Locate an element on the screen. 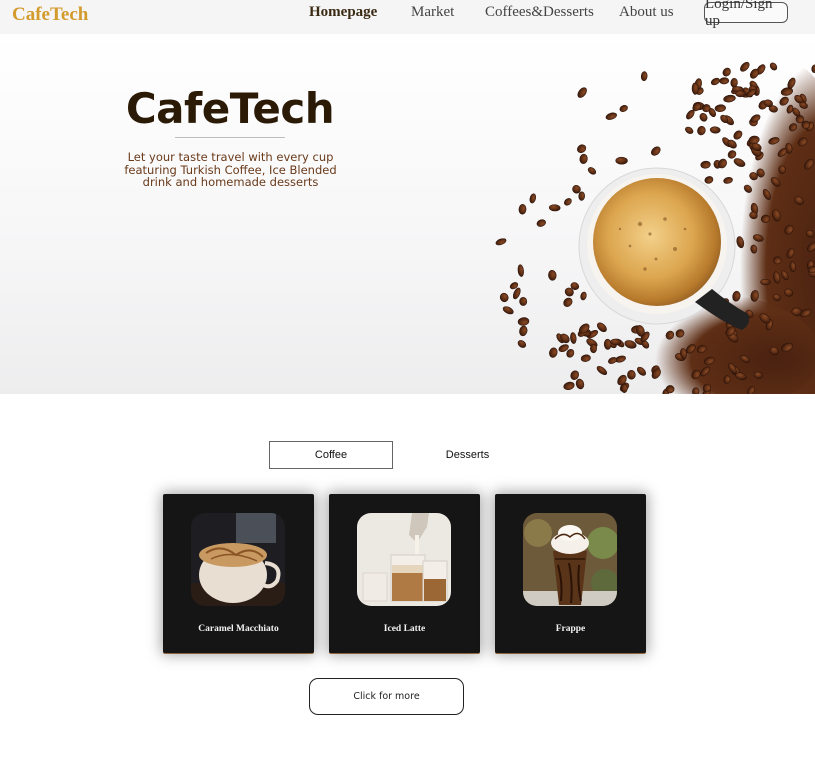 The height and width of the screenshot is (766, 815). hero-subtitle-line: Let your taste travel with every cup is located at coordinates (230, 157).